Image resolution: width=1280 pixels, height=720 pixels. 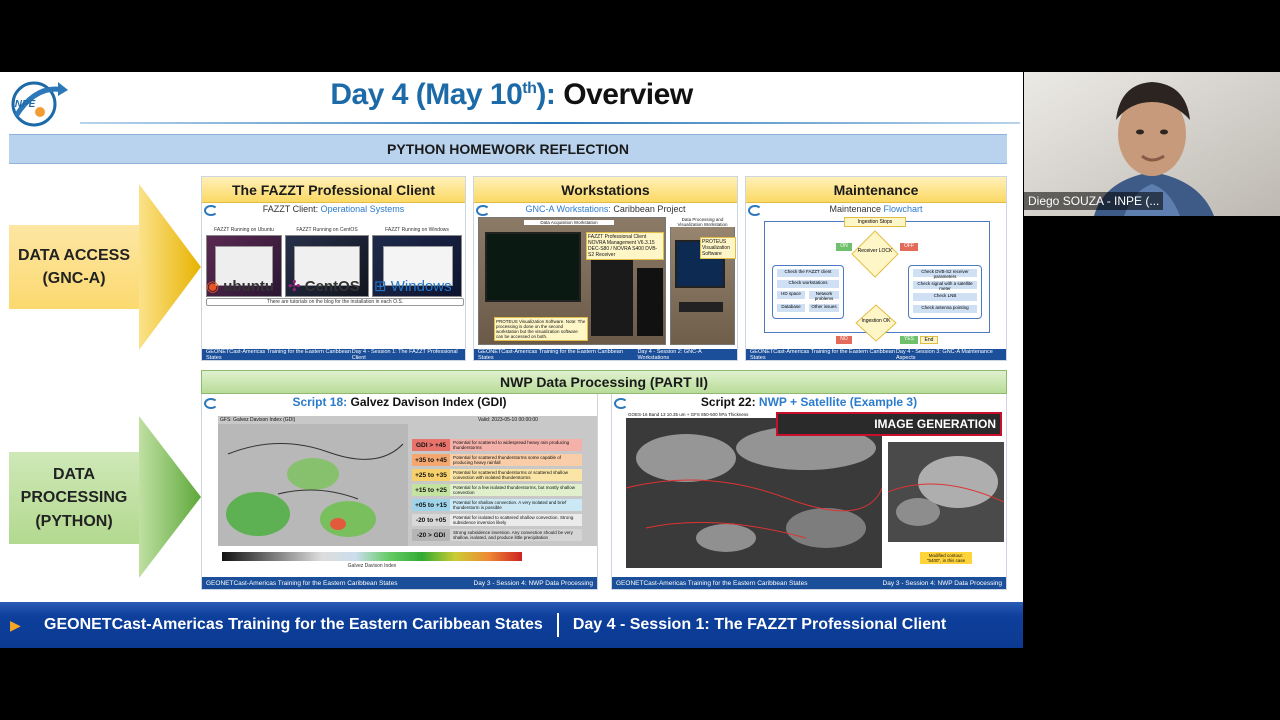 I want to click on workstations-sub-blue: GNC-A Workstations:, so click(x=568, y=209).